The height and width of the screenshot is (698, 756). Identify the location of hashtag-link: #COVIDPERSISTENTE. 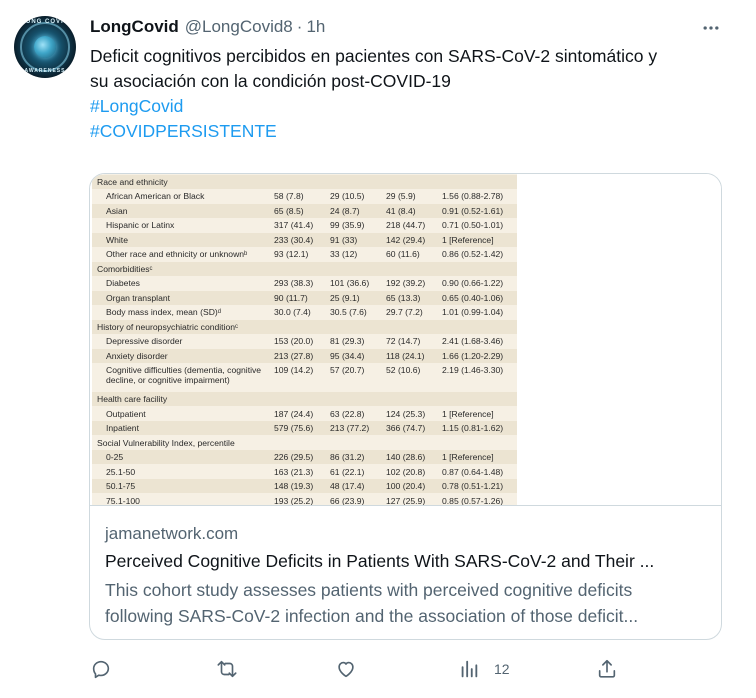
(415, 131).